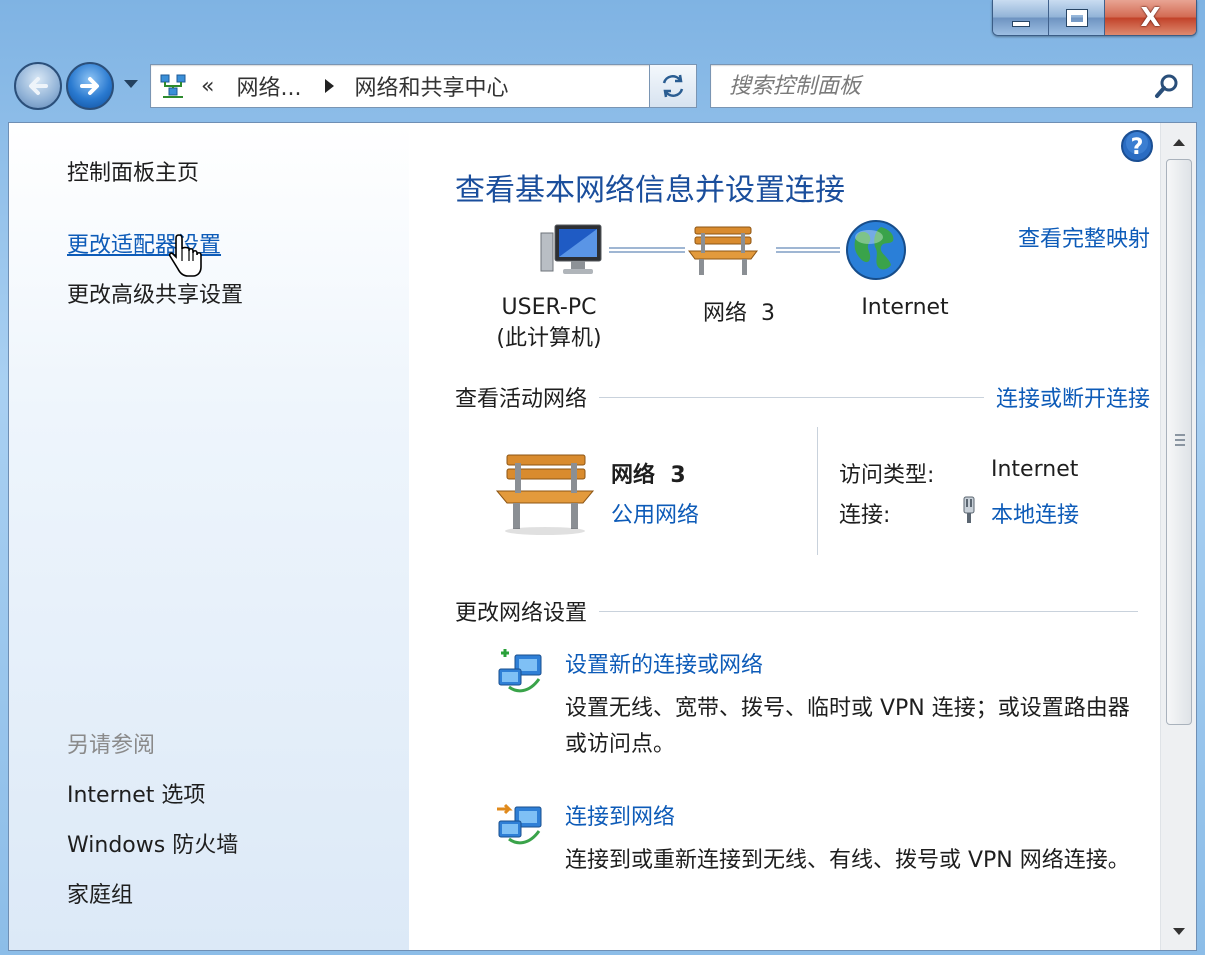 The width and height of the screenshot is (1205, 955). I want to click on close-icon: X, so click(1150, 17).